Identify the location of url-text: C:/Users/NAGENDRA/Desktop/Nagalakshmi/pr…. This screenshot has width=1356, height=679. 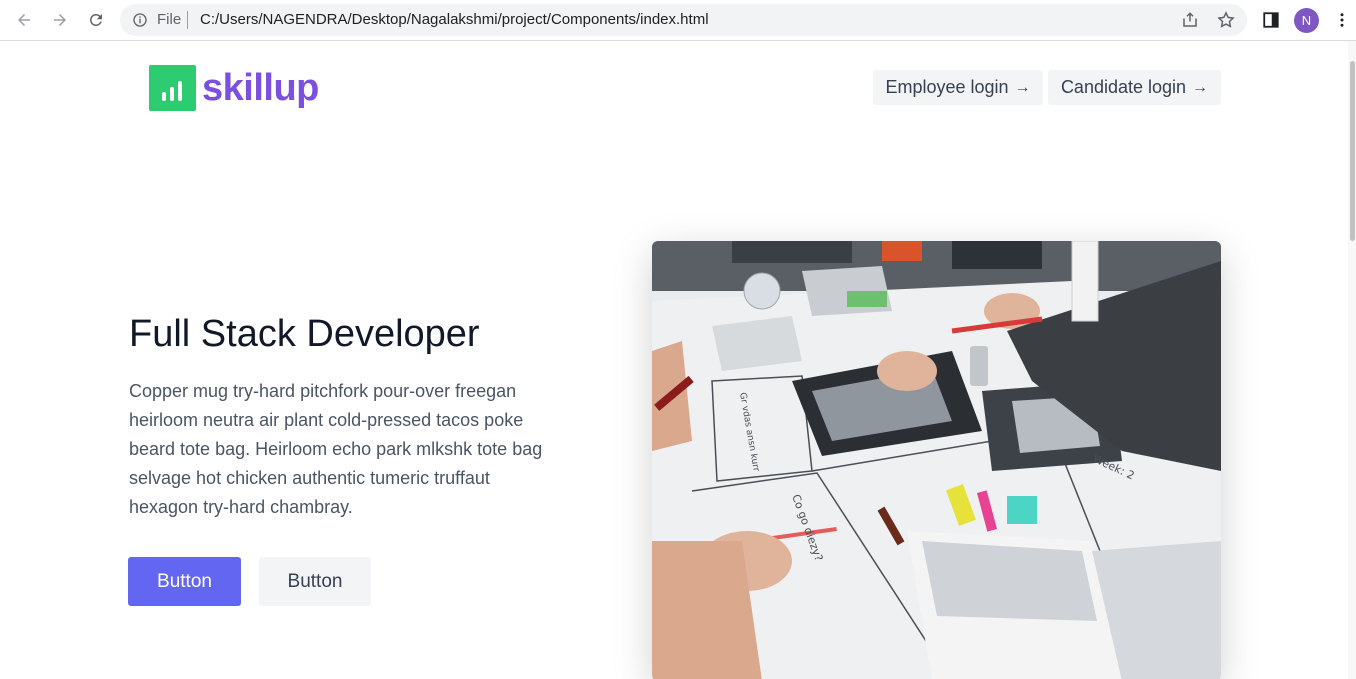
(454, 19).